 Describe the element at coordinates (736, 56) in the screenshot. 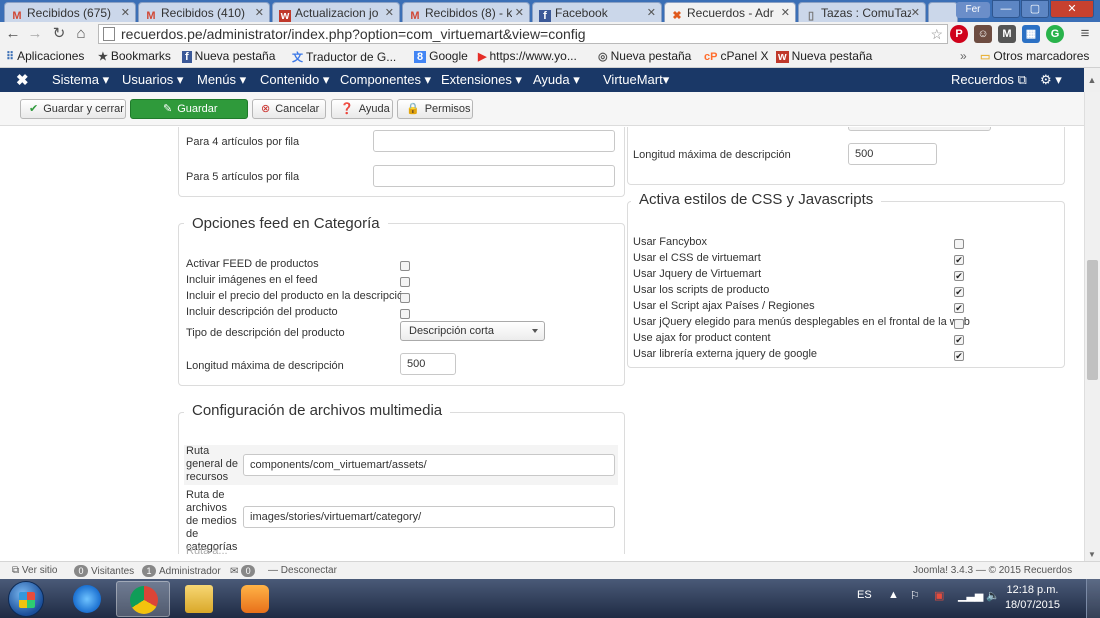

I see `bookmark-cpanel: cP cPanel X` at that location.